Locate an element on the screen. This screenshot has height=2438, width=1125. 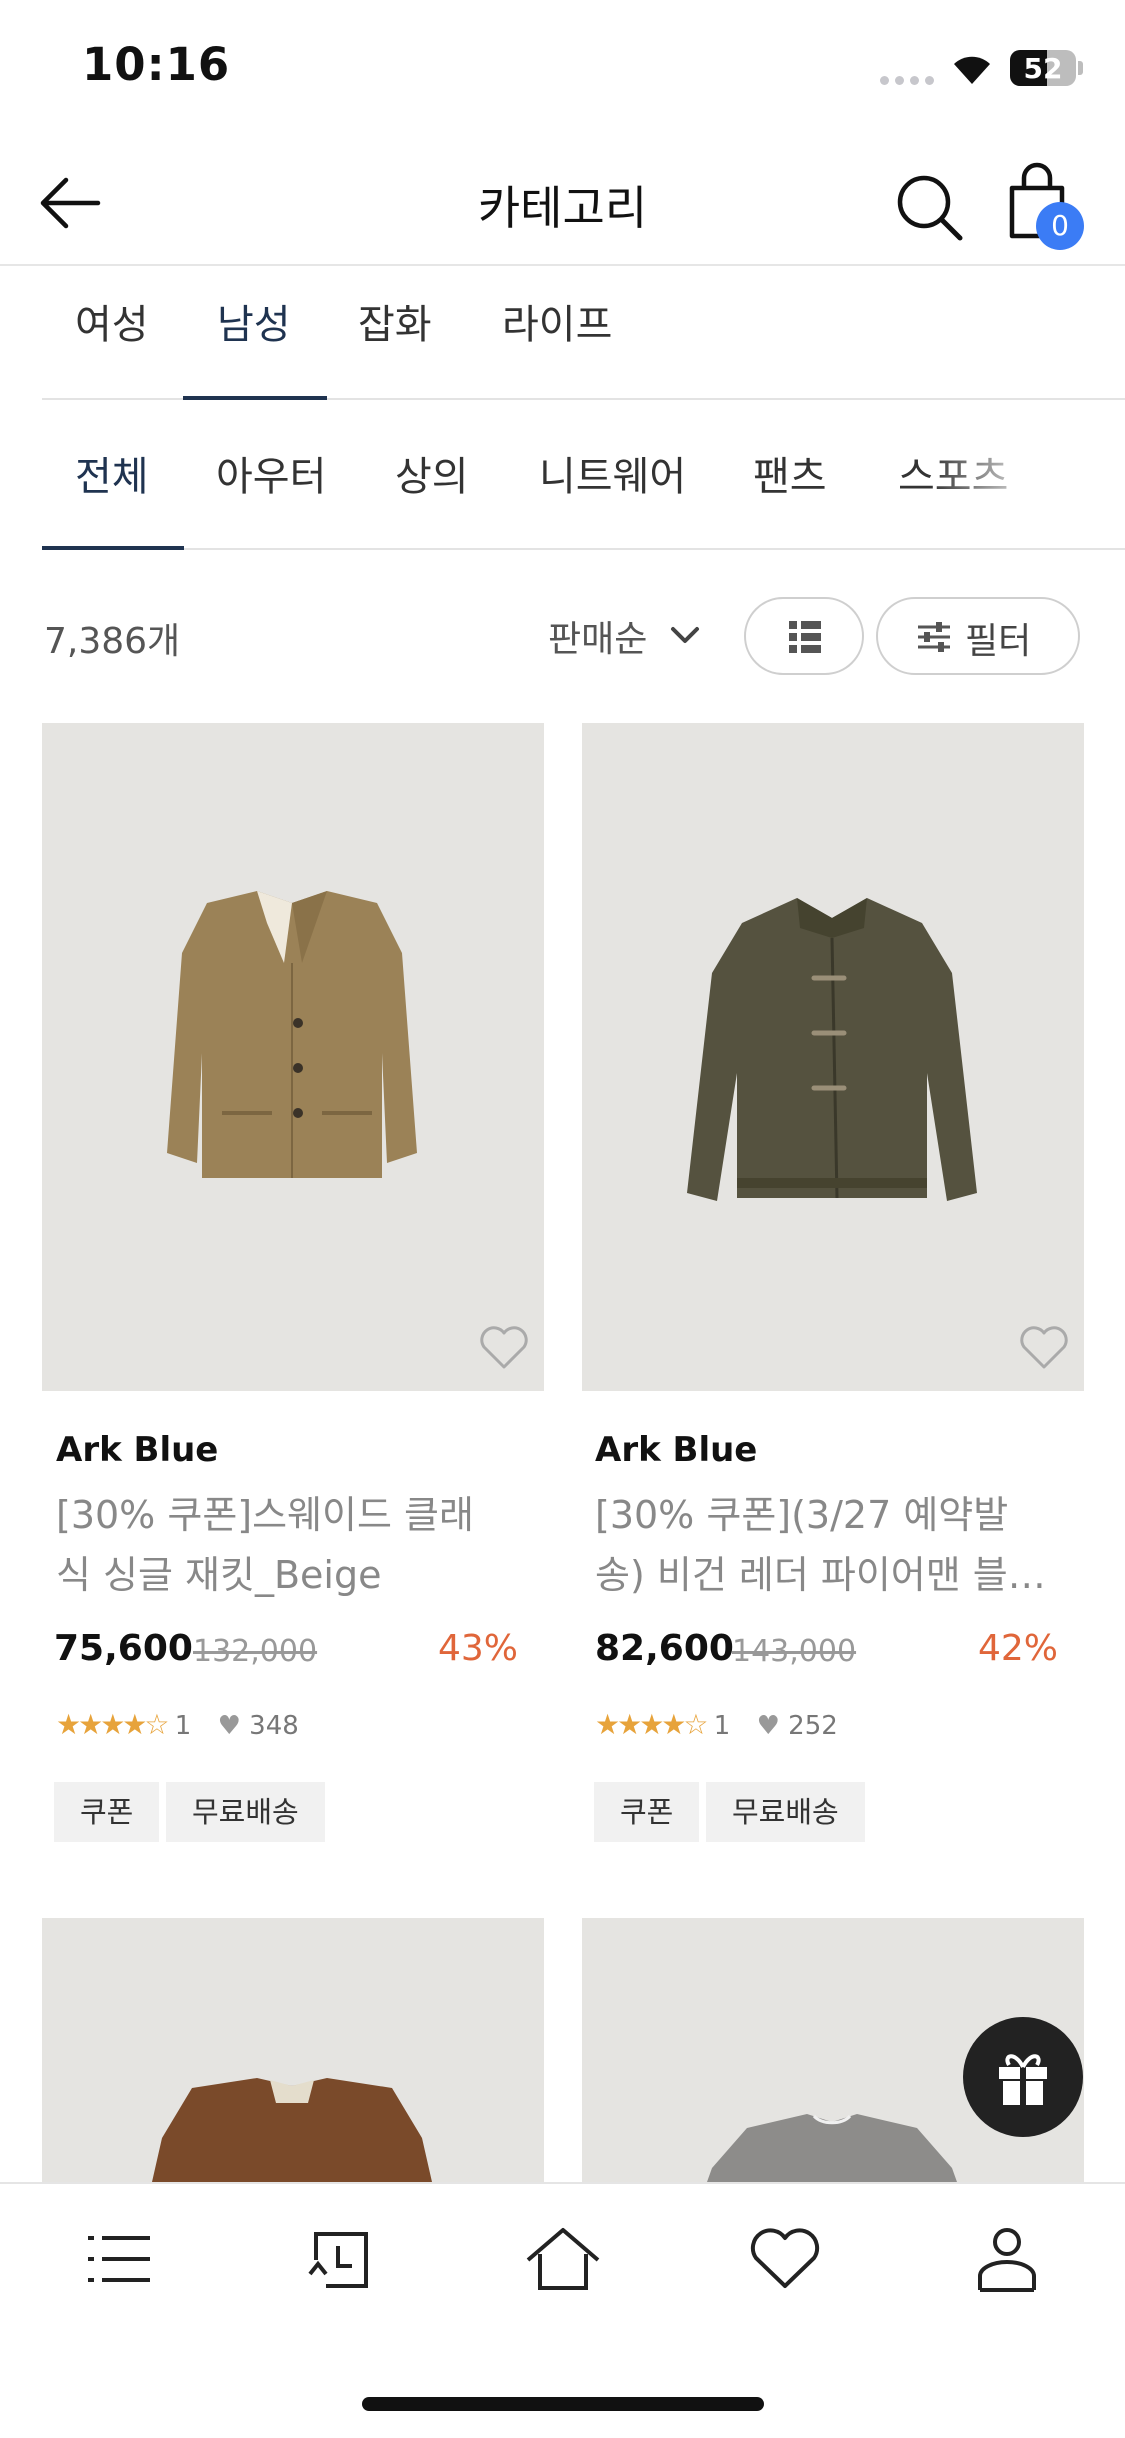
rating-row: ★★★★☆ 1 ♥ 252 is located at coordinates (716, 1724).